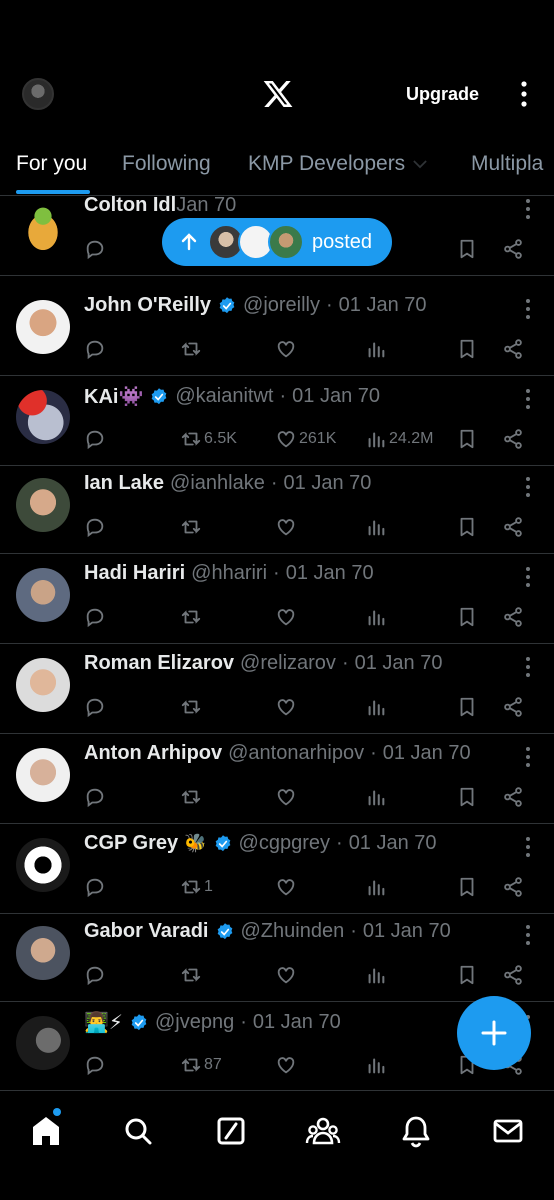 The image size is (554, 1200). Describe the element at coordinates (153, 753) in the screenshot. I see `author-name: Anton Arhipov` at that location.